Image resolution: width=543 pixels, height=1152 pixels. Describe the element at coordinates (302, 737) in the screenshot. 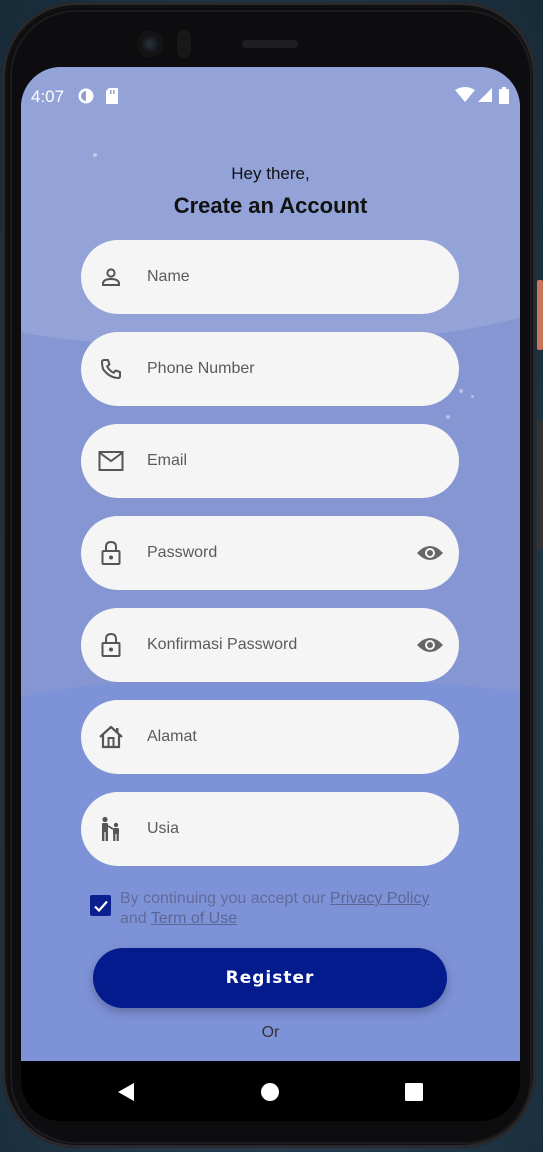

I see `address-input` at that location.